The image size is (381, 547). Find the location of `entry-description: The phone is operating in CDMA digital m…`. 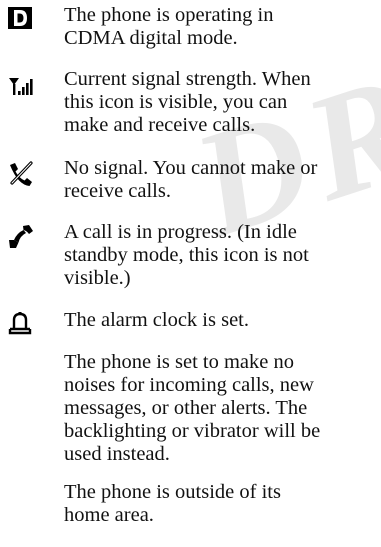

entry-description: The phone is operating in CDMA digital m… is located at coordinates (169, 26).